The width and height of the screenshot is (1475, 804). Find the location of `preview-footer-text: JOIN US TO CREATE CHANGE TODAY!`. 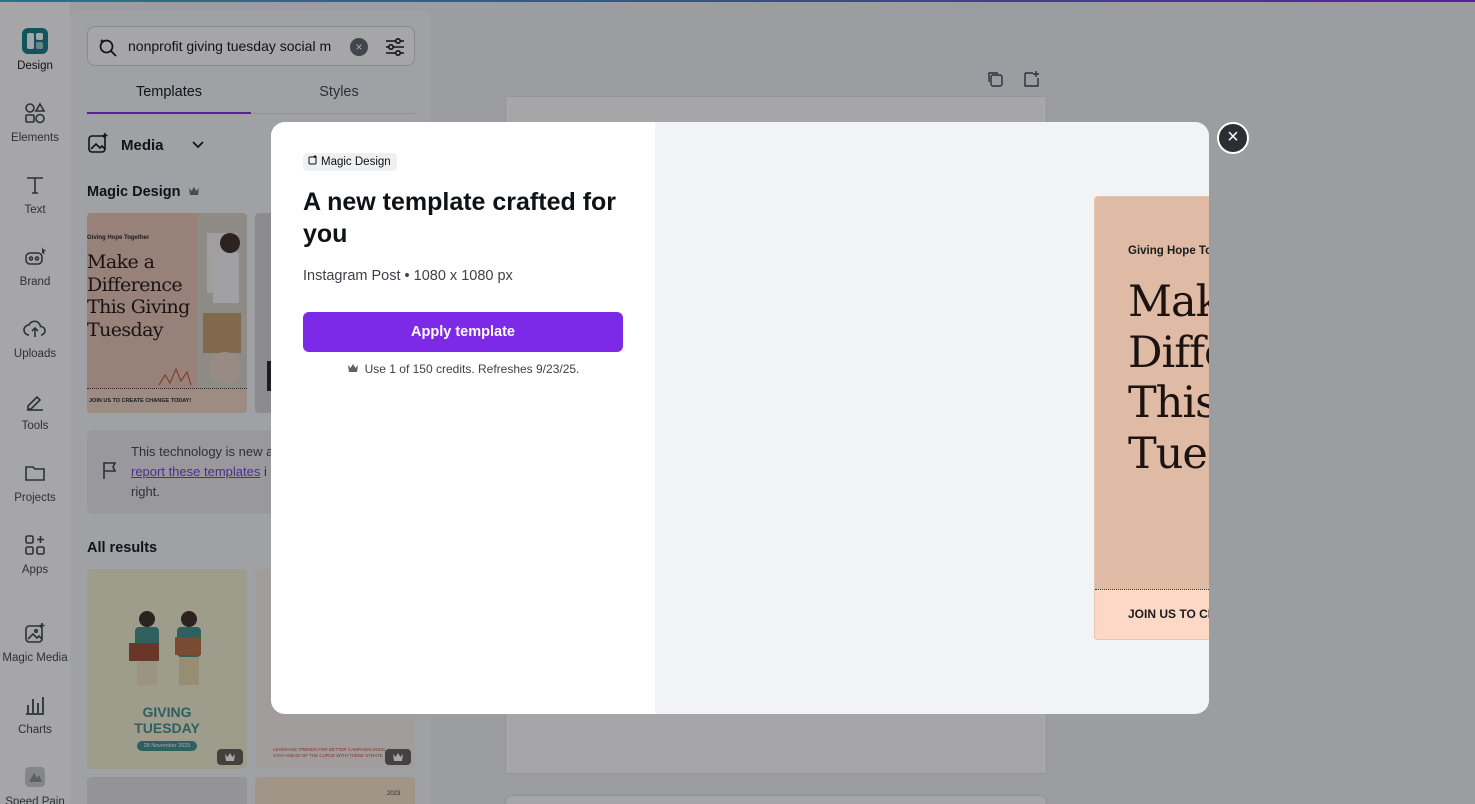

preview-footer-text: JOIN US TO CREATE CHANGE TODAY! is located at coordinates (1168, 614).